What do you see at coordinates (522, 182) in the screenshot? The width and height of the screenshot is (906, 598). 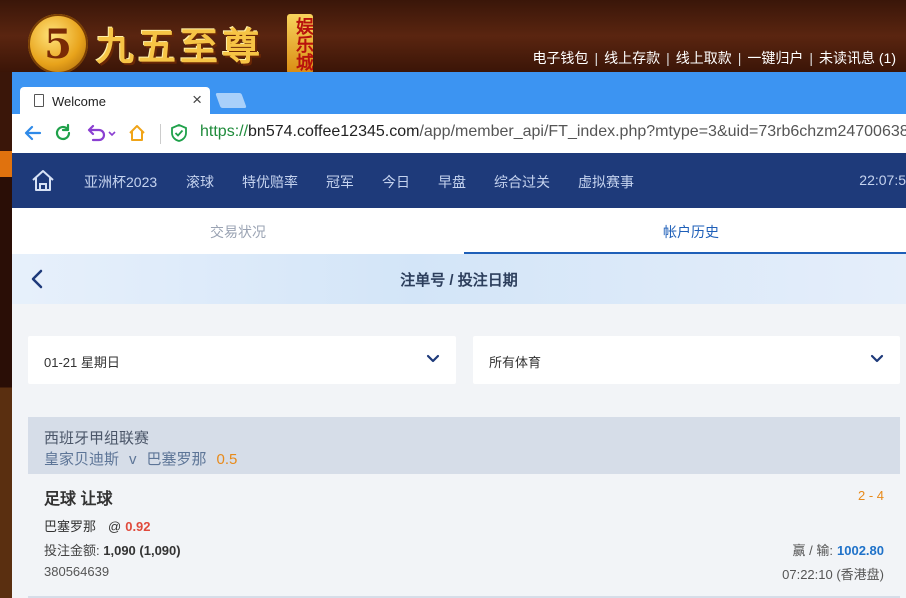 I see `nav-parlay: 综合过关` at bounding box center [522, 182].